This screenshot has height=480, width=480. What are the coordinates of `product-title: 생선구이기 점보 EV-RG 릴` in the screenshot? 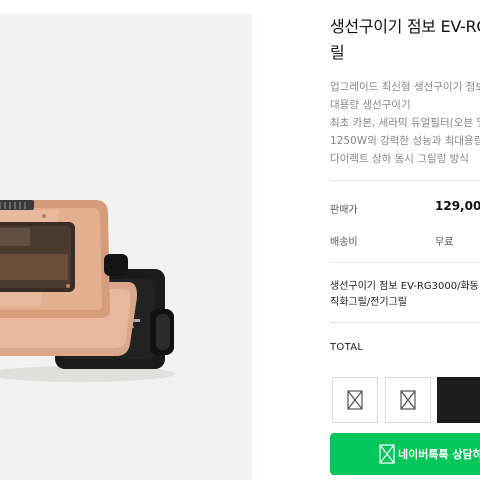 It's located at (405, 40).